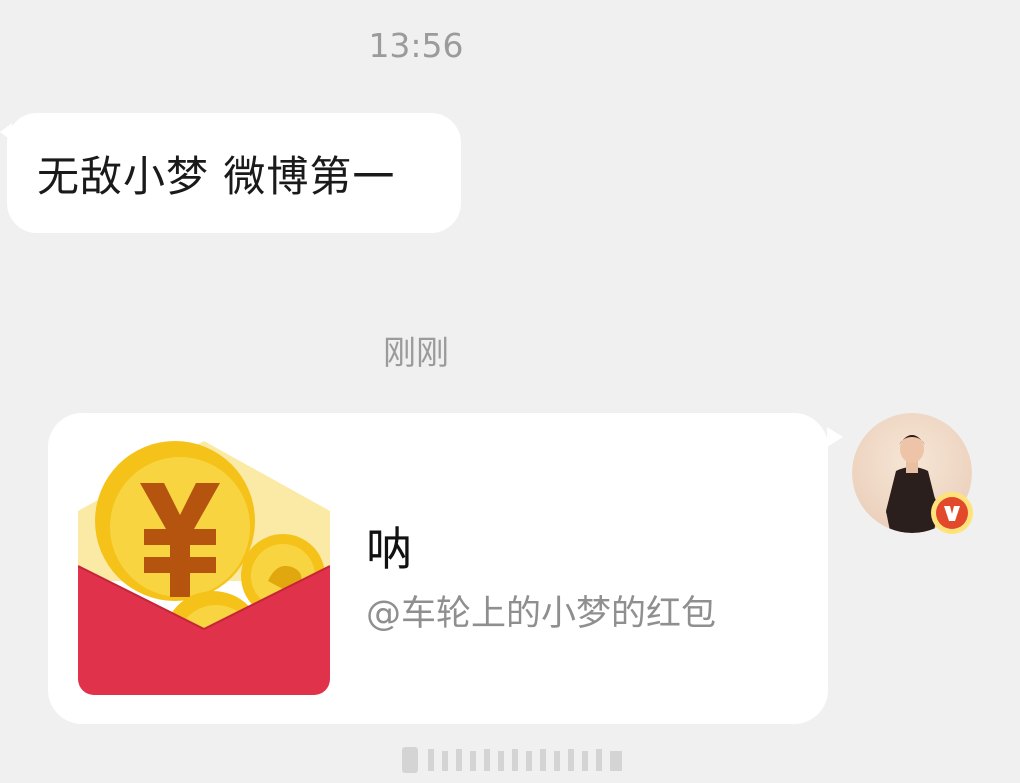  What do you see at coordinates (204, 568) in the screenshot?
I see `red-envelope-icon` at bounding box center [204, 568].